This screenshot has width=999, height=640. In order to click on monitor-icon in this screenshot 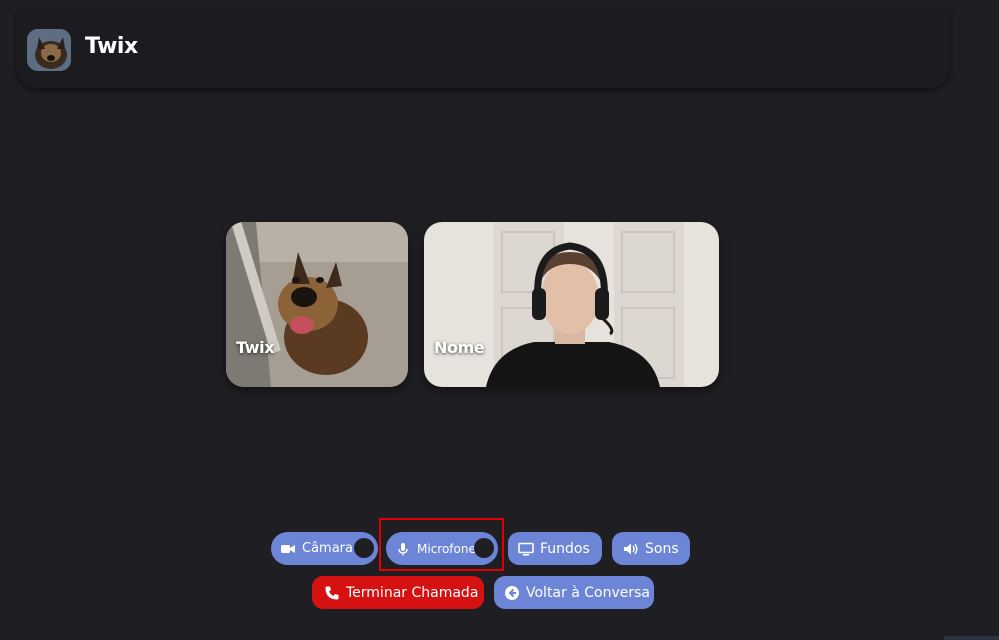, I will do `click(526, 549)`.